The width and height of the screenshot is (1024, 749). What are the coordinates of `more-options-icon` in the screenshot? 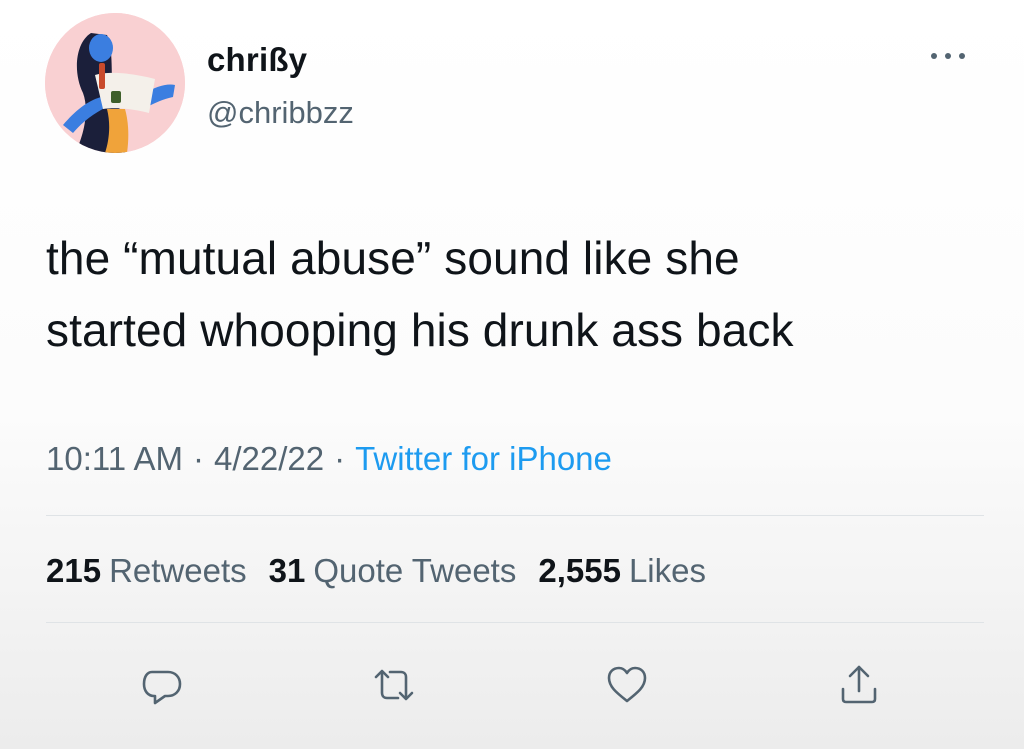 It's located at (948, 56).